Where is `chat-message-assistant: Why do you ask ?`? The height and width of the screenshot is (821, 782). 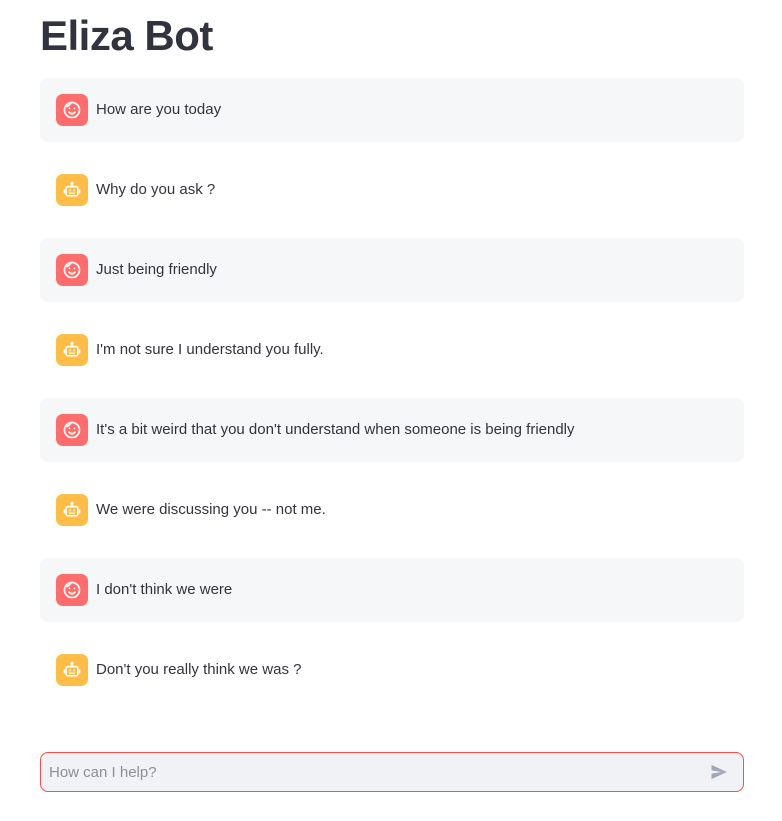 chat-message-assistant: Why do you ask ? is located at coordinates (392, 190).